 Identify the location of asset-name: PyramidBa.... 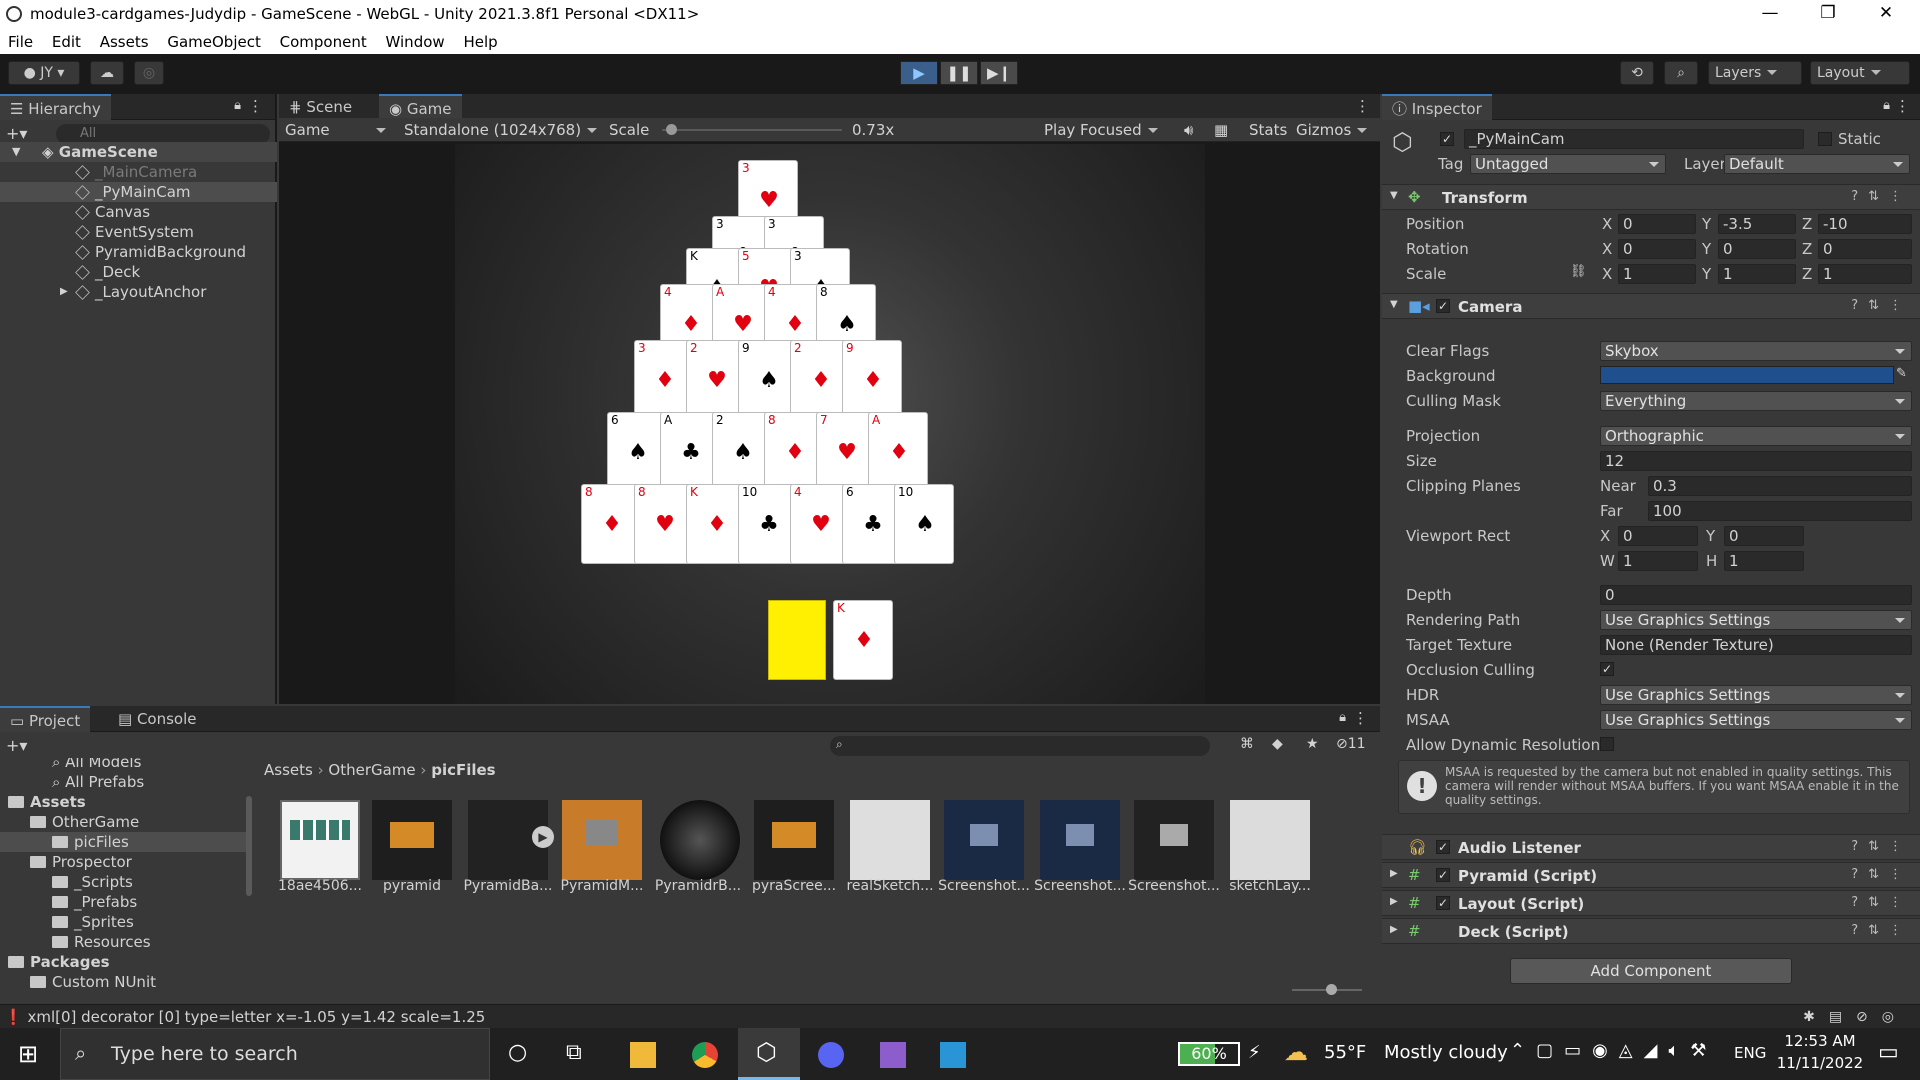
(508, 886).